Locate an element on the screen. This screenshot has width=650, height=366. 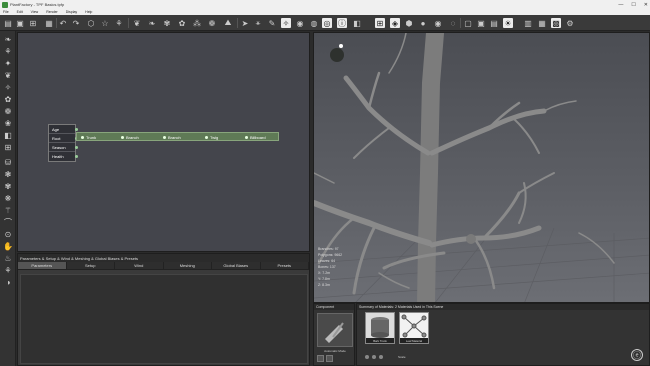
undo-icon: ↶ is located at coordinates (63, 23).